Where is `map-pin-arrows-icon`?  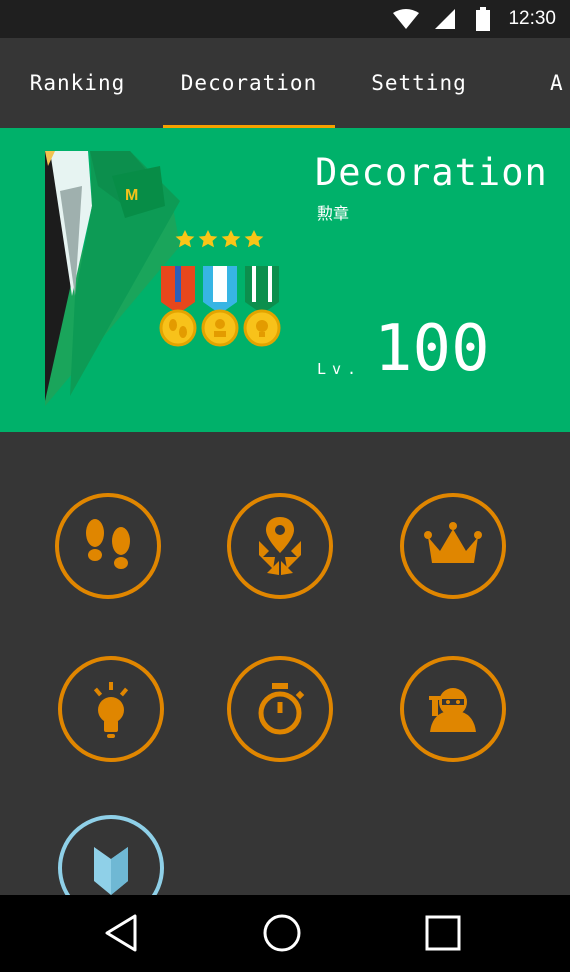 map-pin-arrows-icon is located at coordinates (280, 546).